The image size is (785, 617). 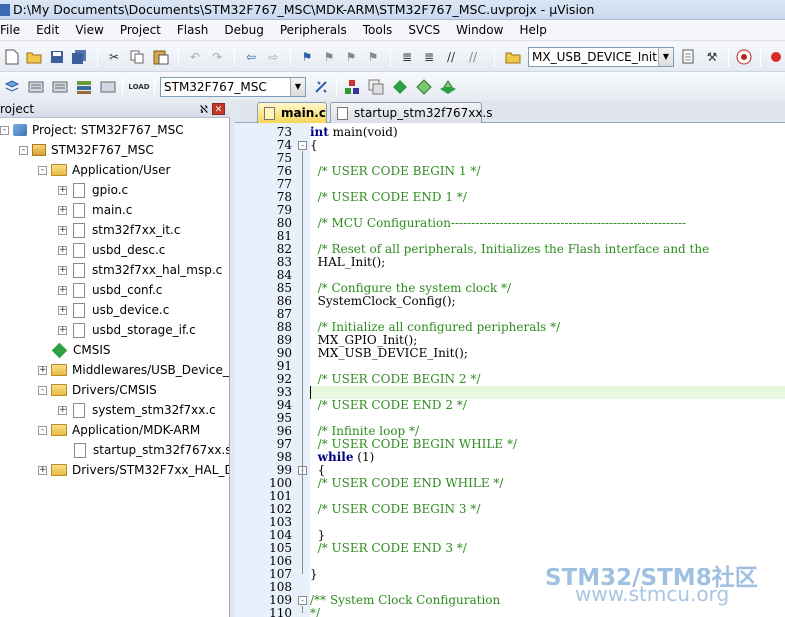 I want to click on tree-item-application-user: - Application/User, so click(x=104, y=170).